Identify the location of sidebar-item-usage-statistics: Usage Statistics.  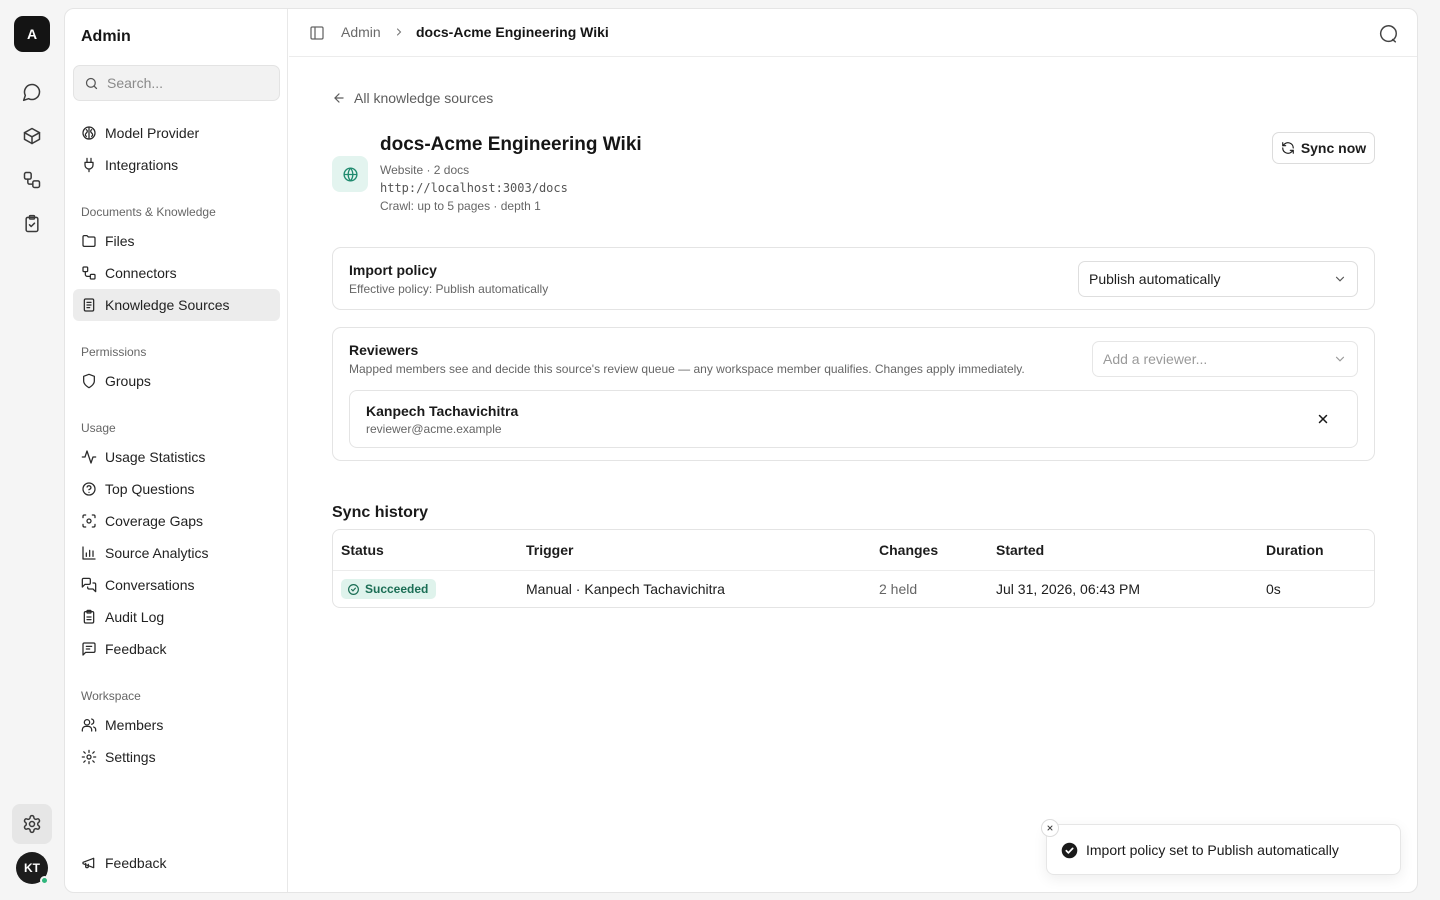
(176, 457).